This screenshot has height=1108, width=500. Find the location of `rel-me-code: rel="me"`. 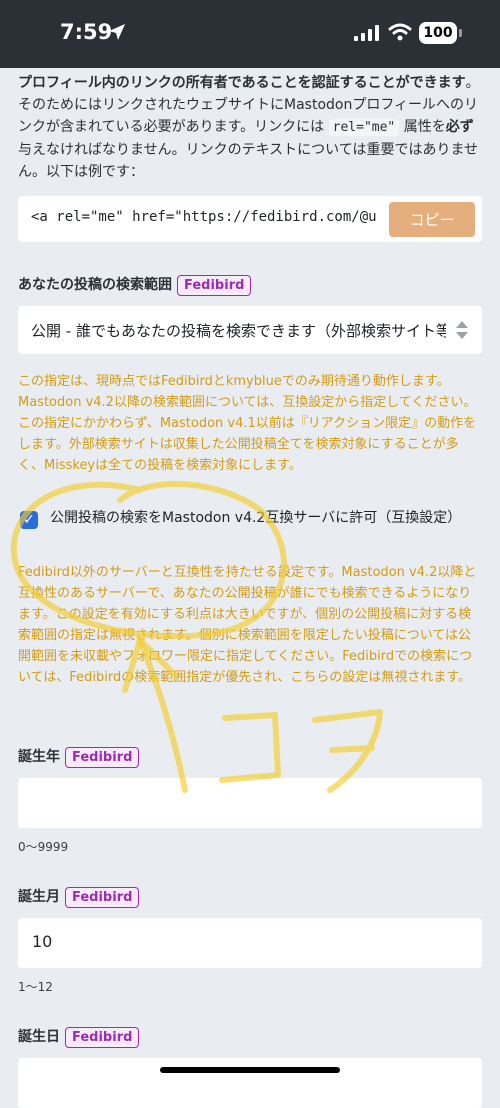

rel-me-code: rel="me" is located at coordinates (364, 127).